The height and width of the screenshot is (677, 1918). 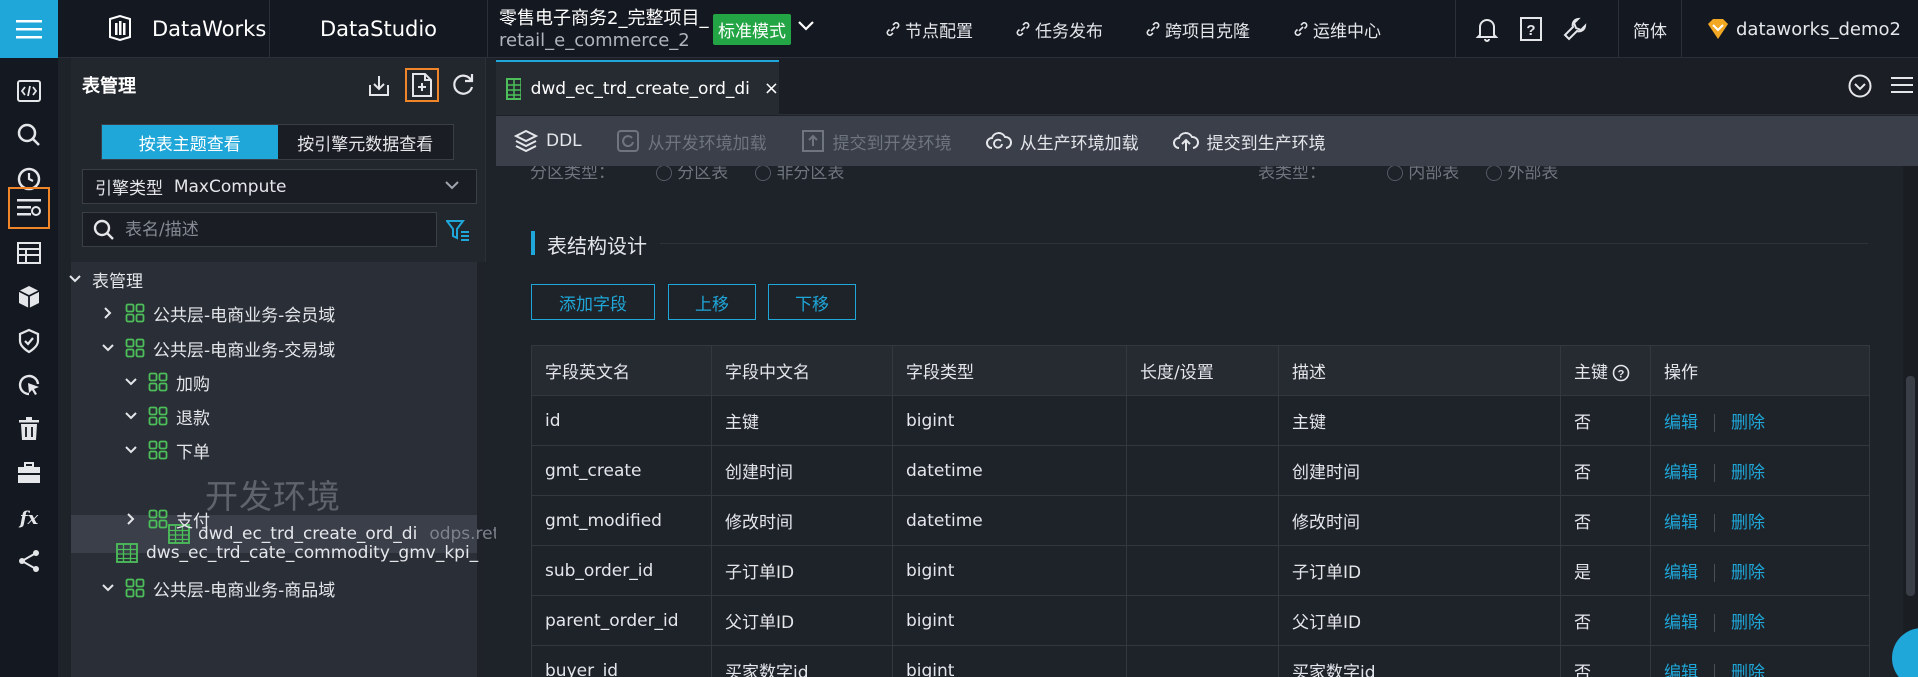 I want to click on partition-radio, so click(x=663, y=173).